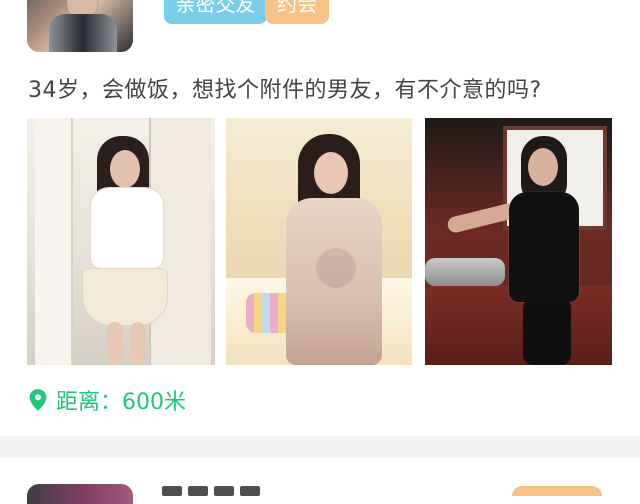 Image resolution: width=640 pixels, height=504 pixels. I want to click on distance-row: 距离：600米, so click(107, 400).